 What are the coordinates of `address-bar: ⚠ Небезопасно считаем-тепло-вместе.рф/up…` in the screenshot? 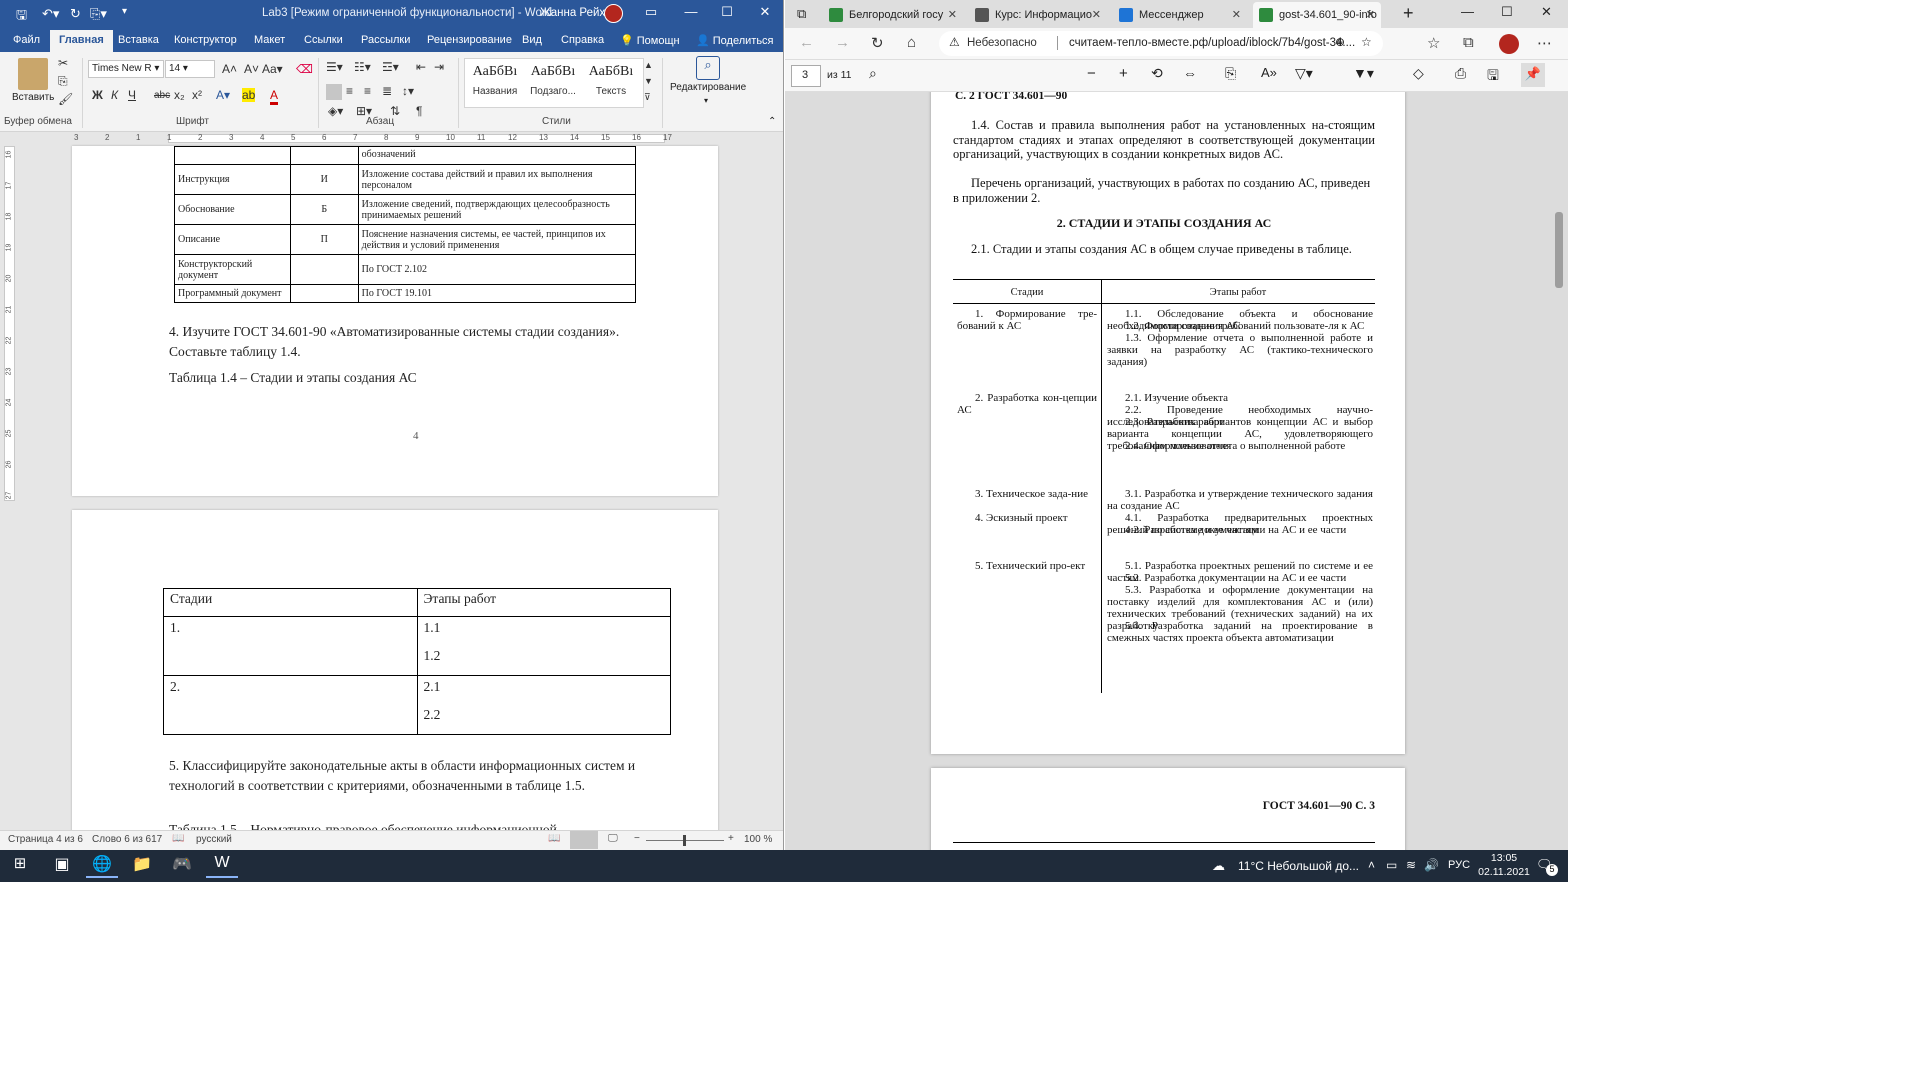 It's located at (1161, 43).